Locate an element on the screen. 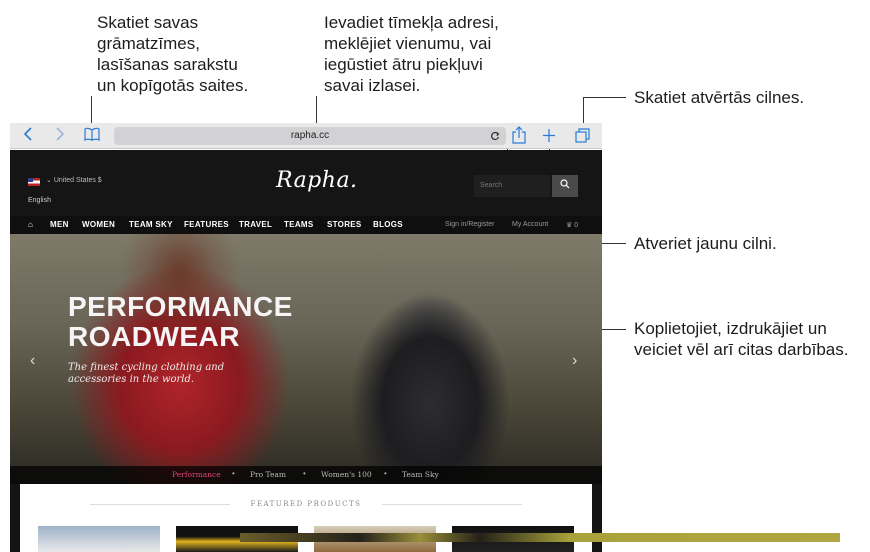 Image resolution: width=870 pixels, height=552 pixels. callout-line: Skatiet atvērtās cilnes. is located at coordinates (719, 97).